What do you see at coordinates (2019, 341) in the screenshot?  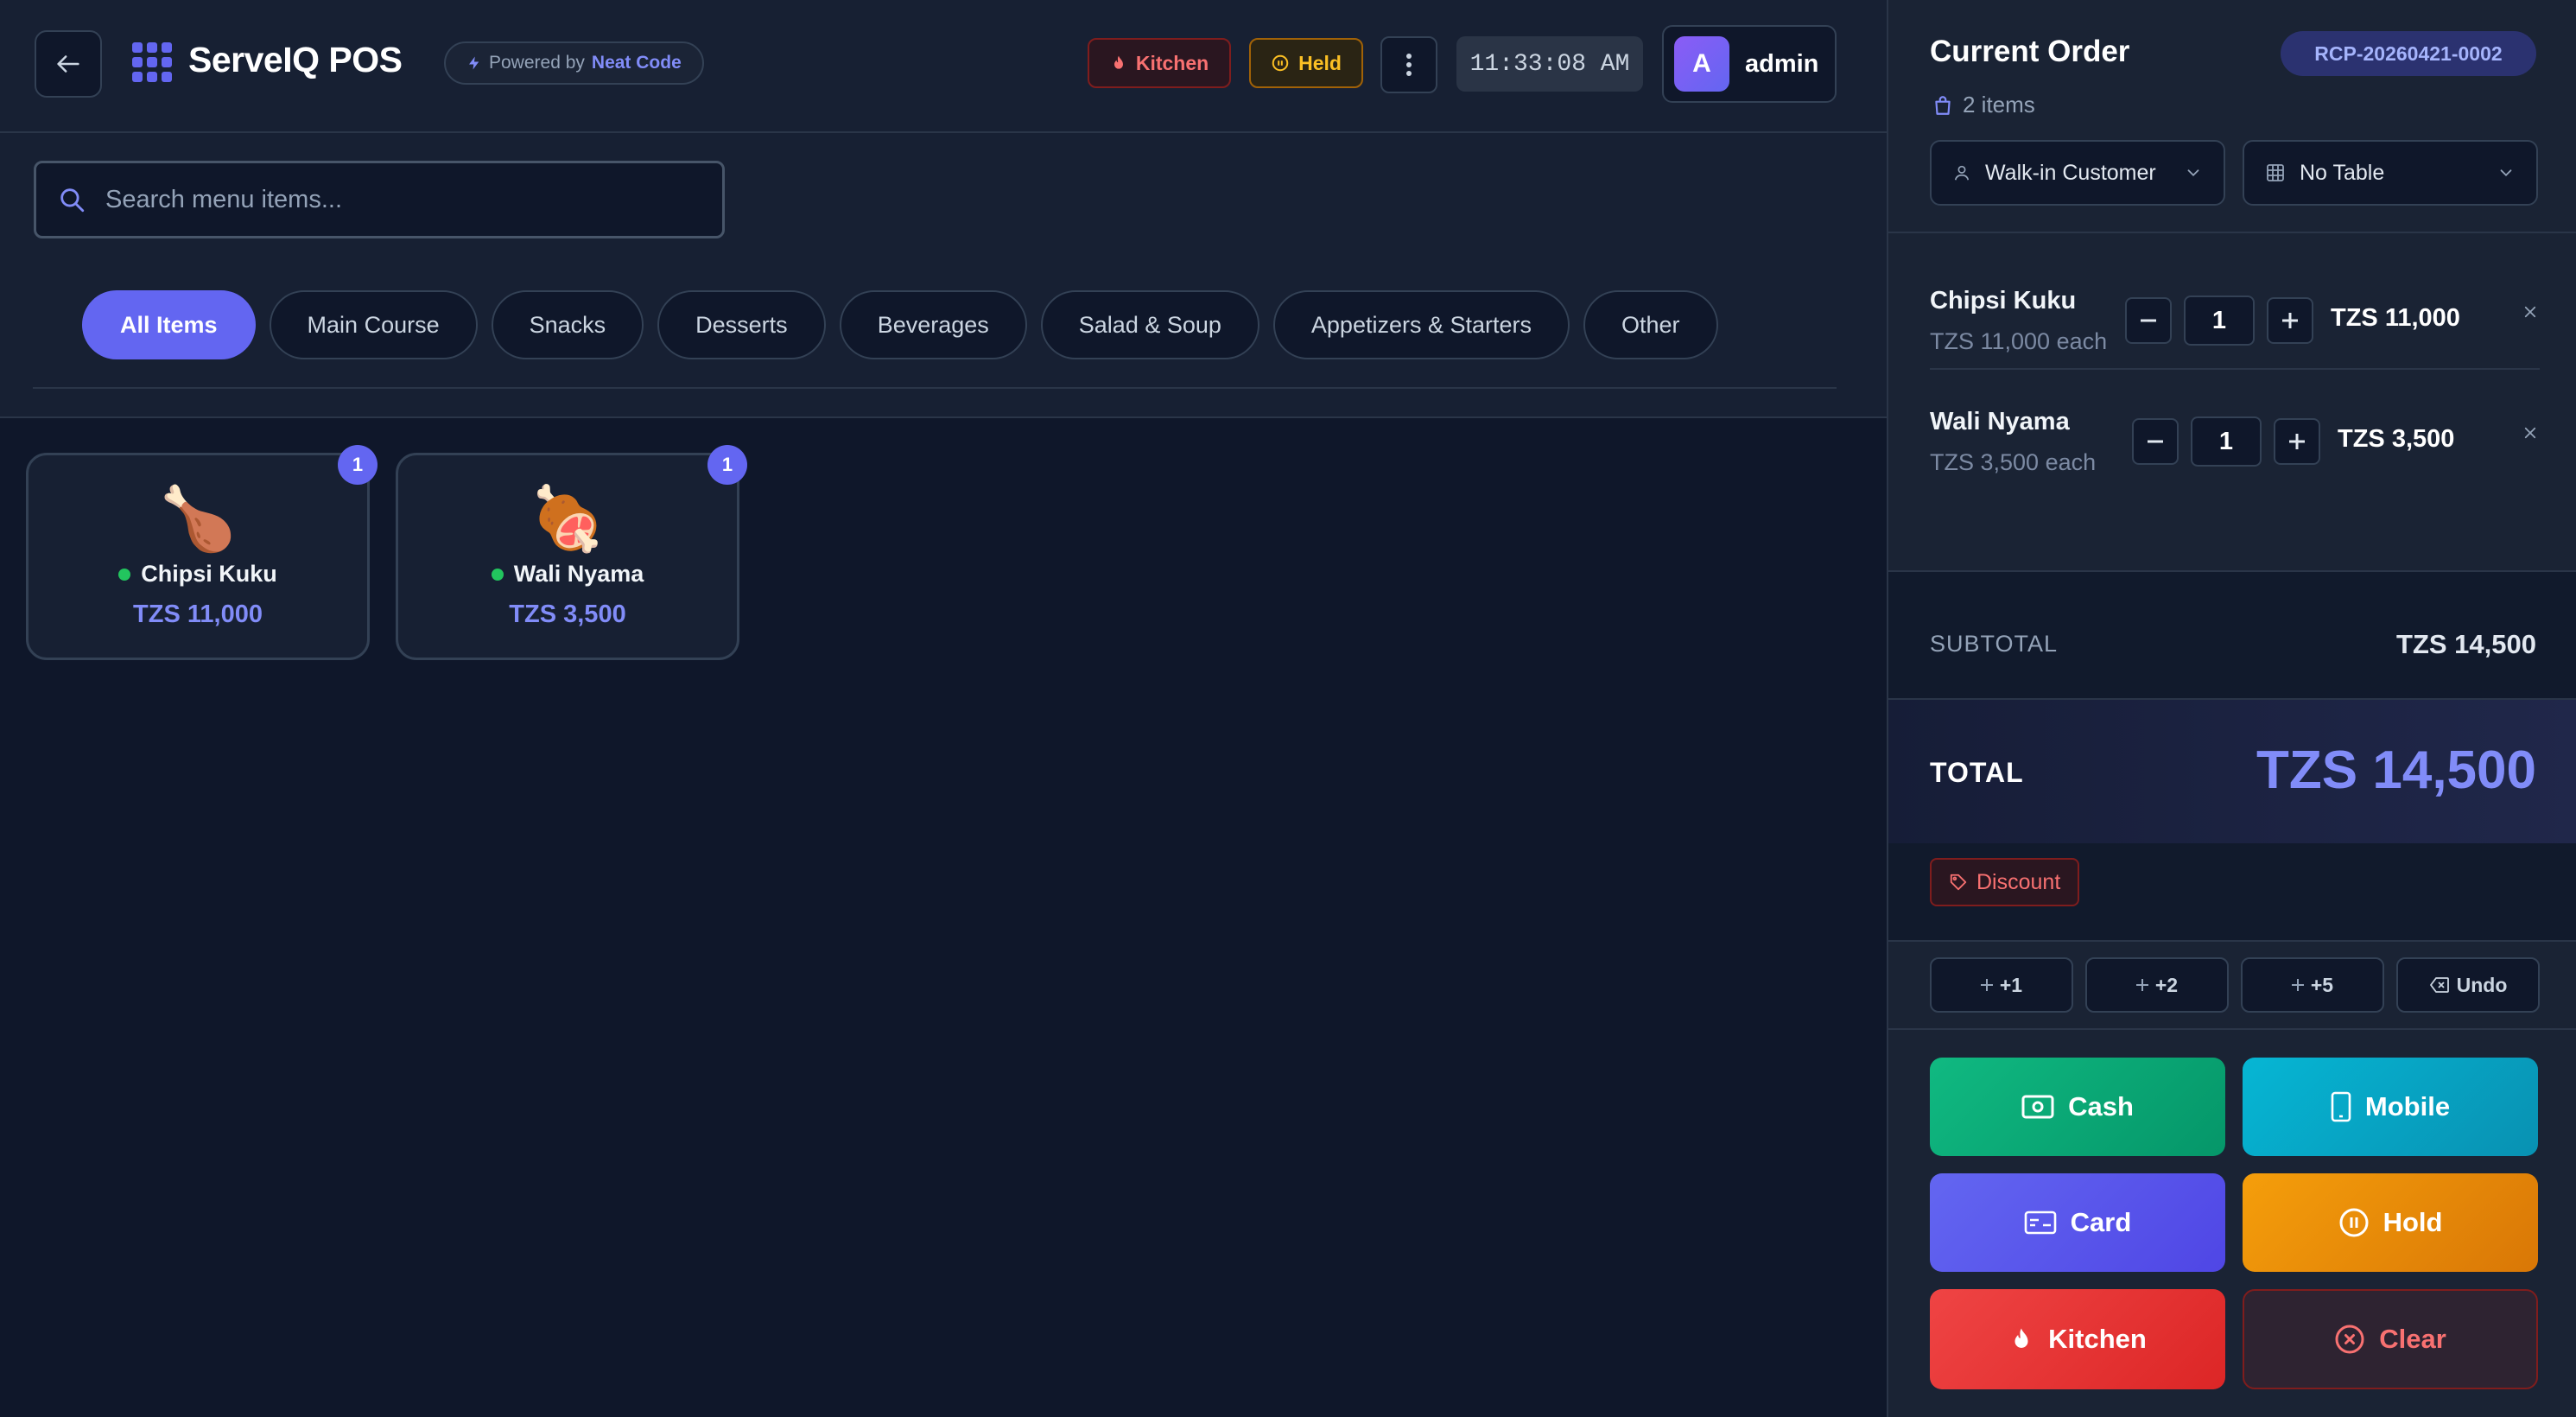 I see `order-line-unit-price: TZS 11,000 each` at bounding box center [2019, 341].